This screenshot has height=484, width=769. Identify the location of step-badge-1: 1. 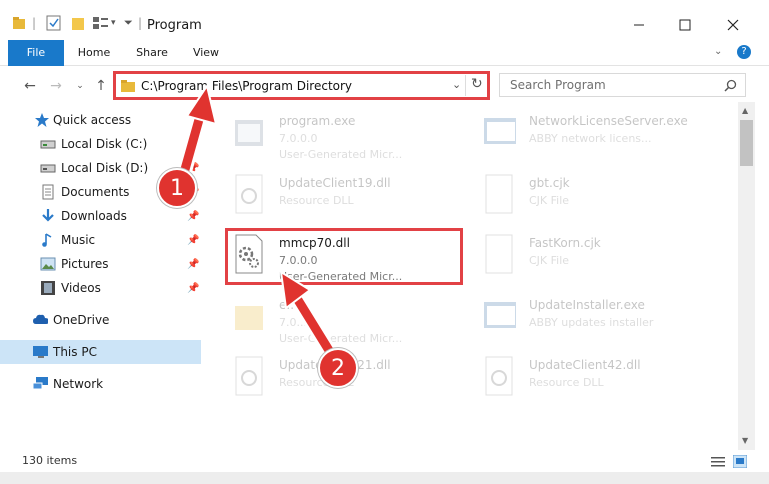
(177, 188).